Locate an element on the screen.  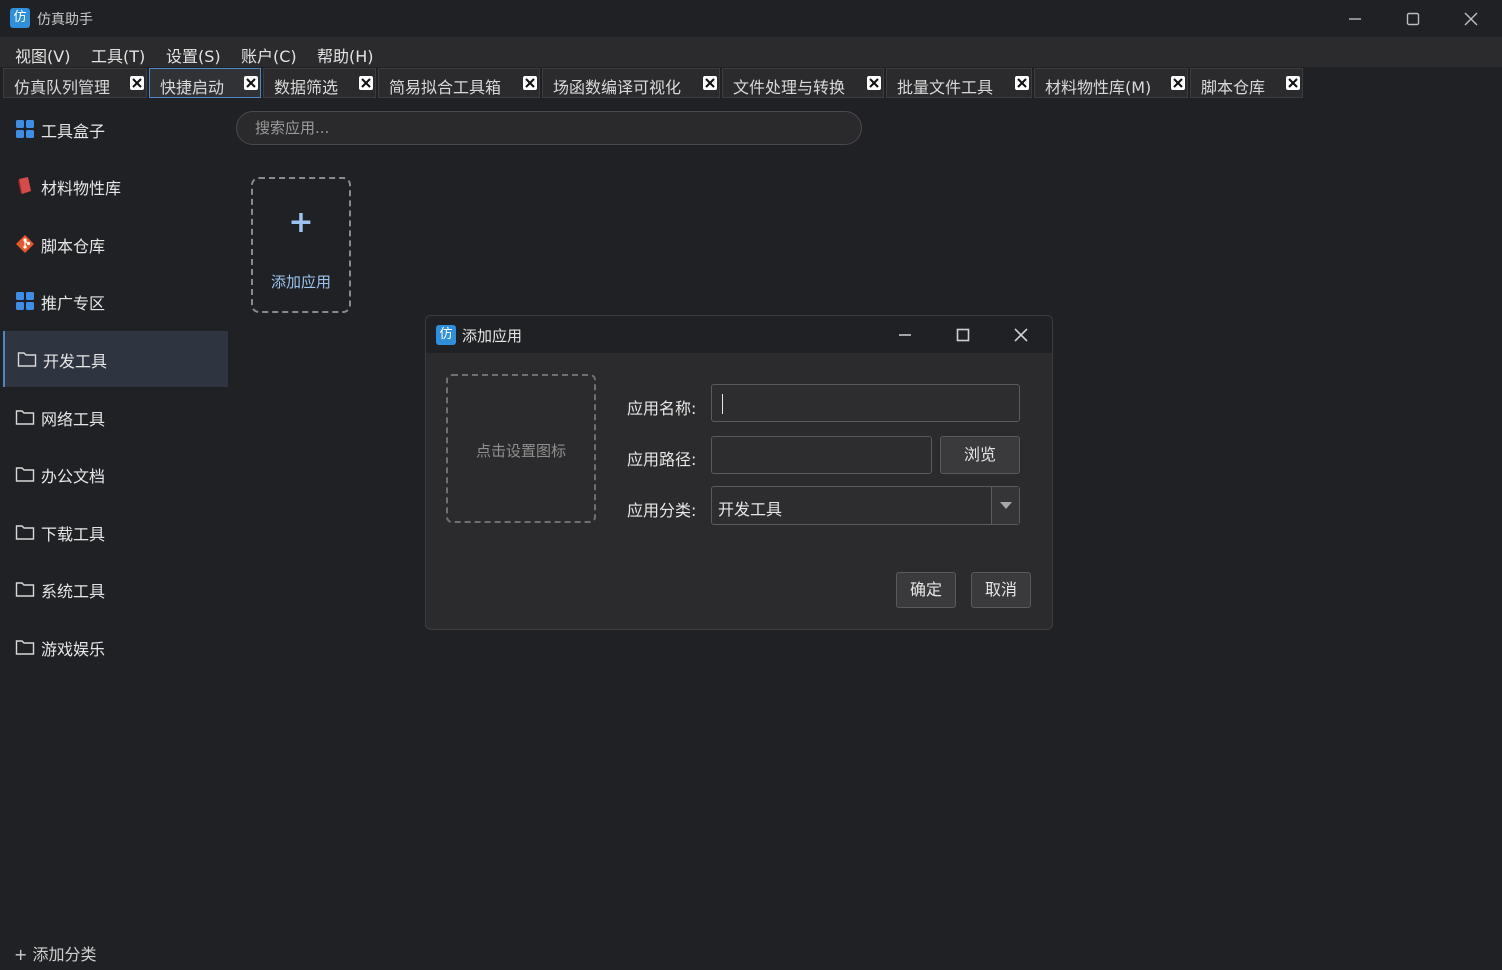
app-logo: 仿 is located at coordinates (20, 18).